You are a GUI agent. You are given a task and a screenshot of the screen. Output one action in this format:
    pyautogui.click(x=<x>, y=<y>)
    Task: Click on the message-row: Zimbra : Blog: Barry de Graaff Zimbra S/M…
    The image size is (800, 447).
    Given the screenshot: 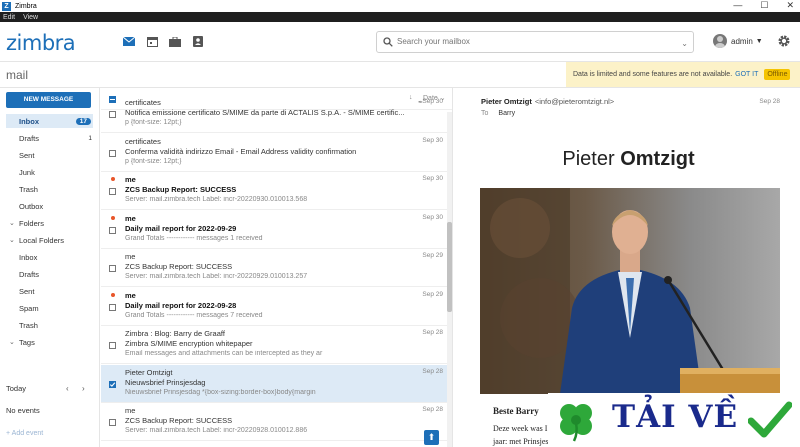 What is the action you would take?
    pyautogui.click(x=274, y=345)
    